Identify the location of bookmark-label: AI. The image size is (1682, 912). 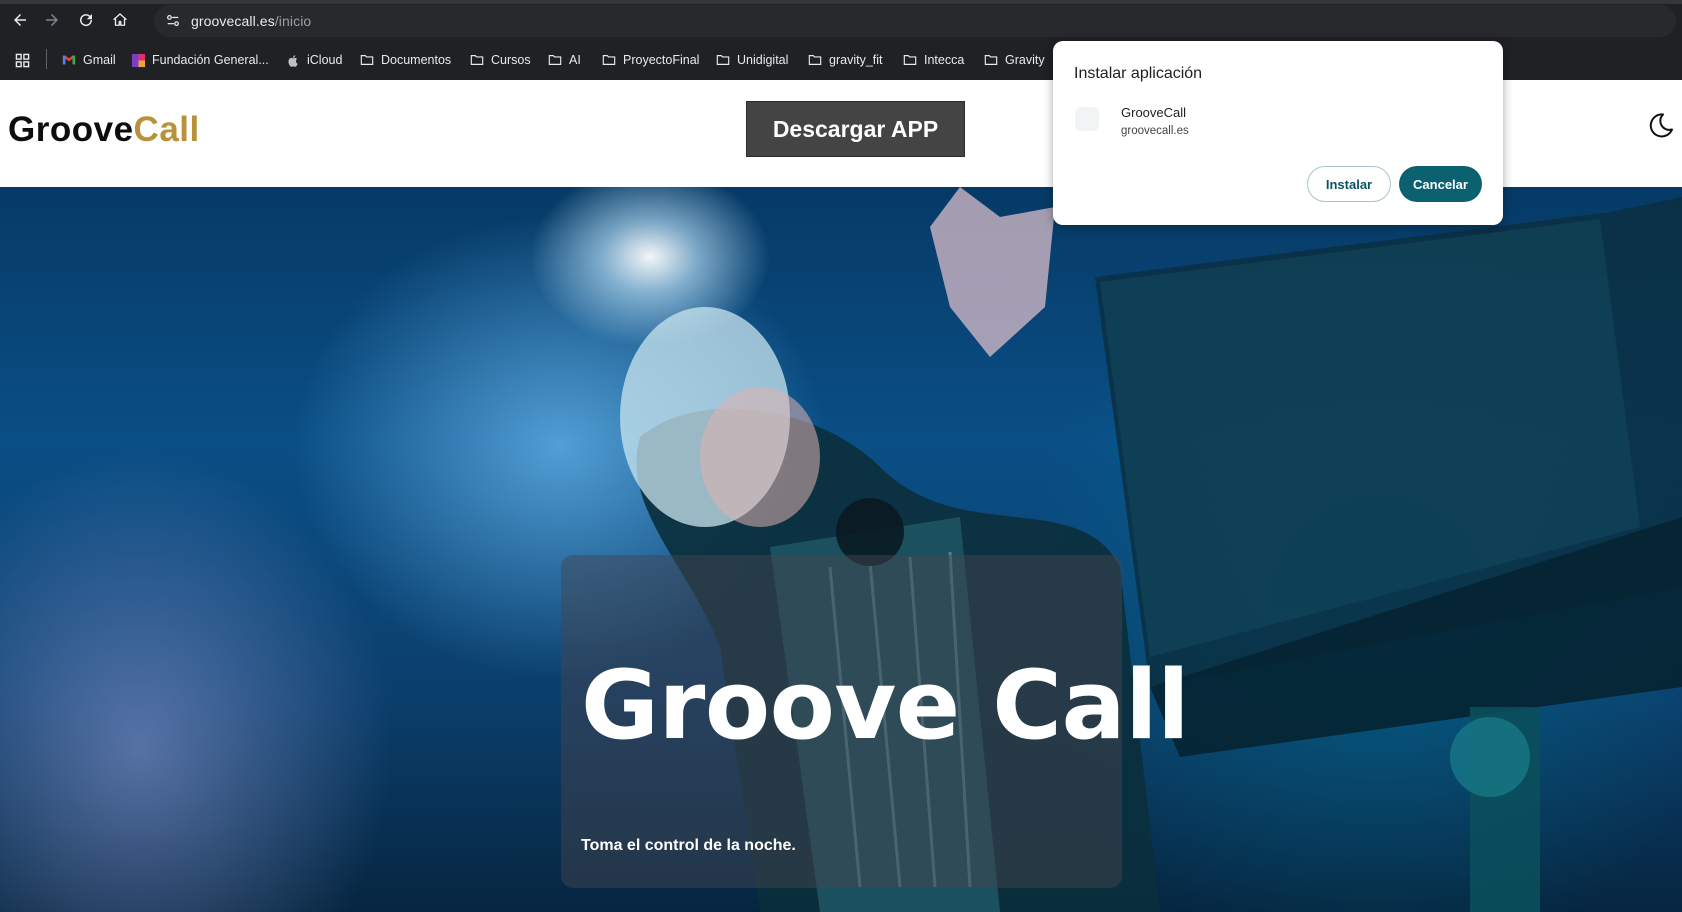
(575, 60).